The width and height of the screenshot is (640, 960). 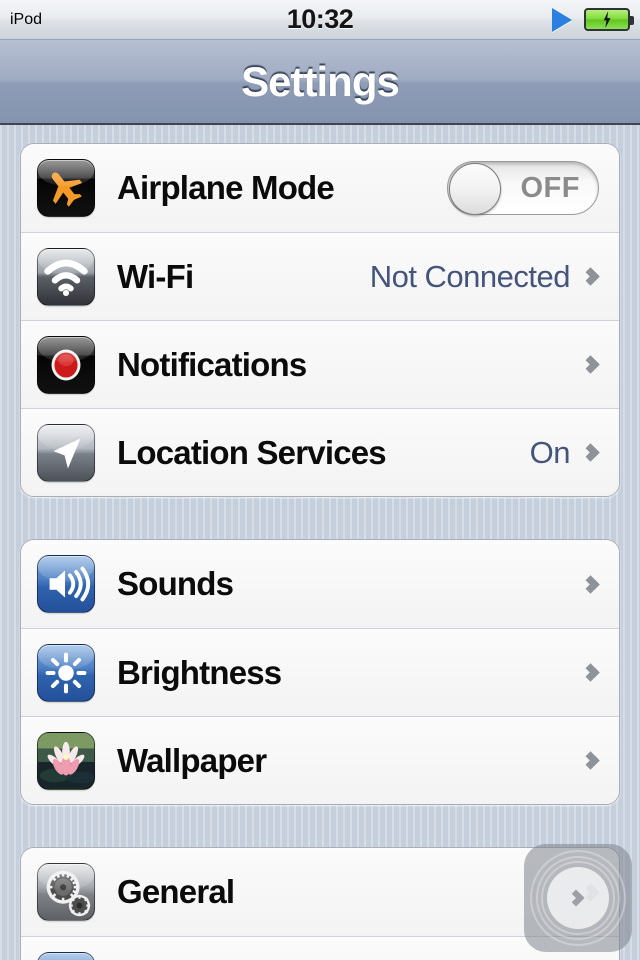 I want to click on settings-row-wifi: Wi-Fi Not Connected, so click(x=320, y=276).